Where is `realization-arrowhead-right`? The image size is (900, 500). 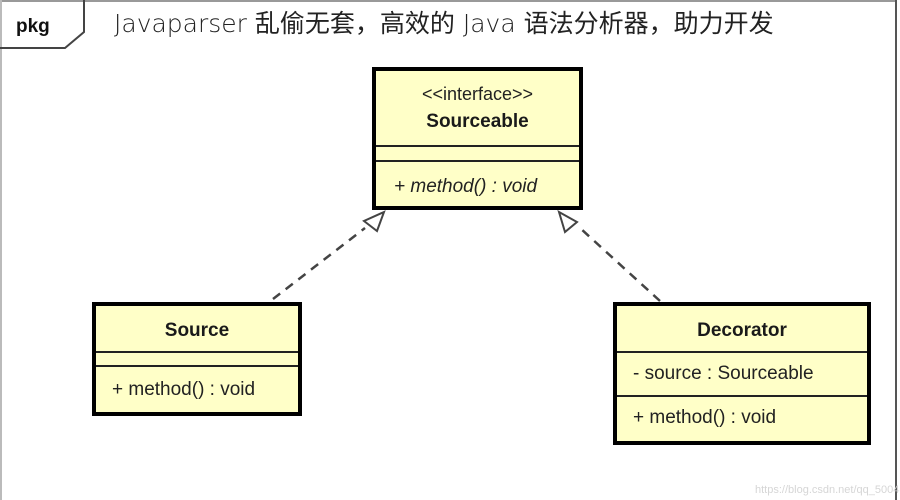
realization-arrowhead-right is located at coordinates (568, 221).